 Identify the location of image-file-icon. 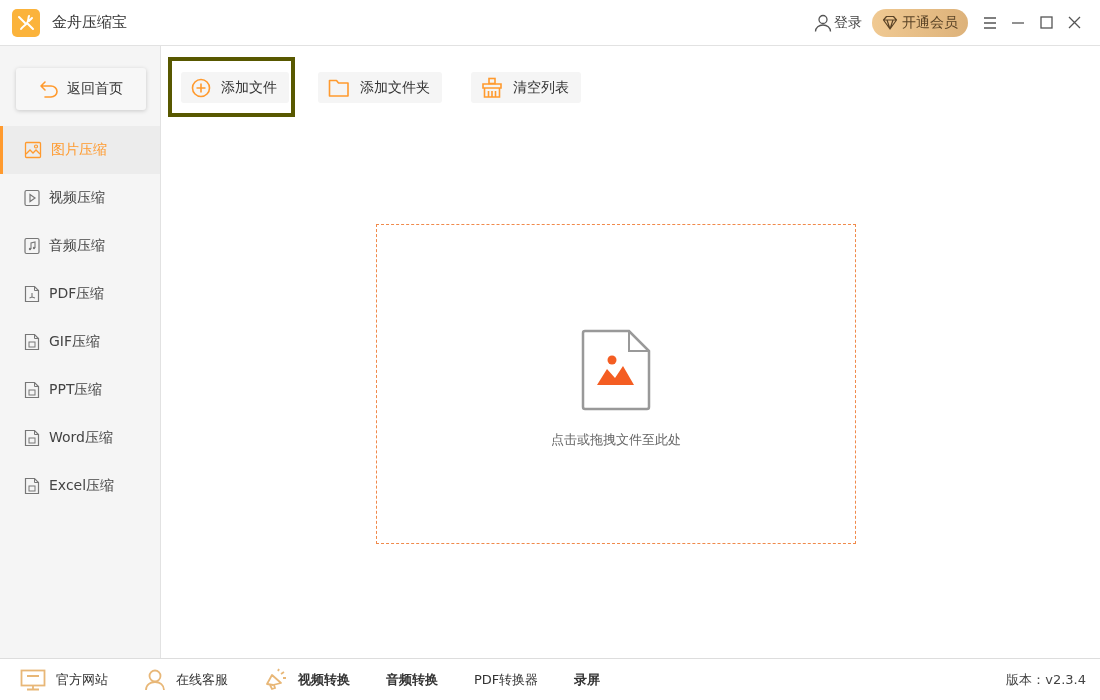
(615, 370).